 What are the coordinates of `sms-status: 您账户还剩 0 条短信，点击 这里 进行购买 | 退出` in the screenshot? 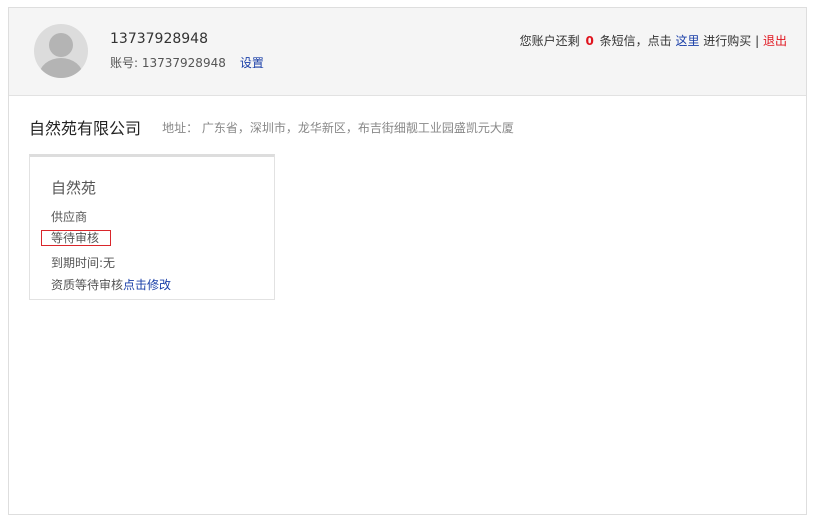 It's located at (653, 40).